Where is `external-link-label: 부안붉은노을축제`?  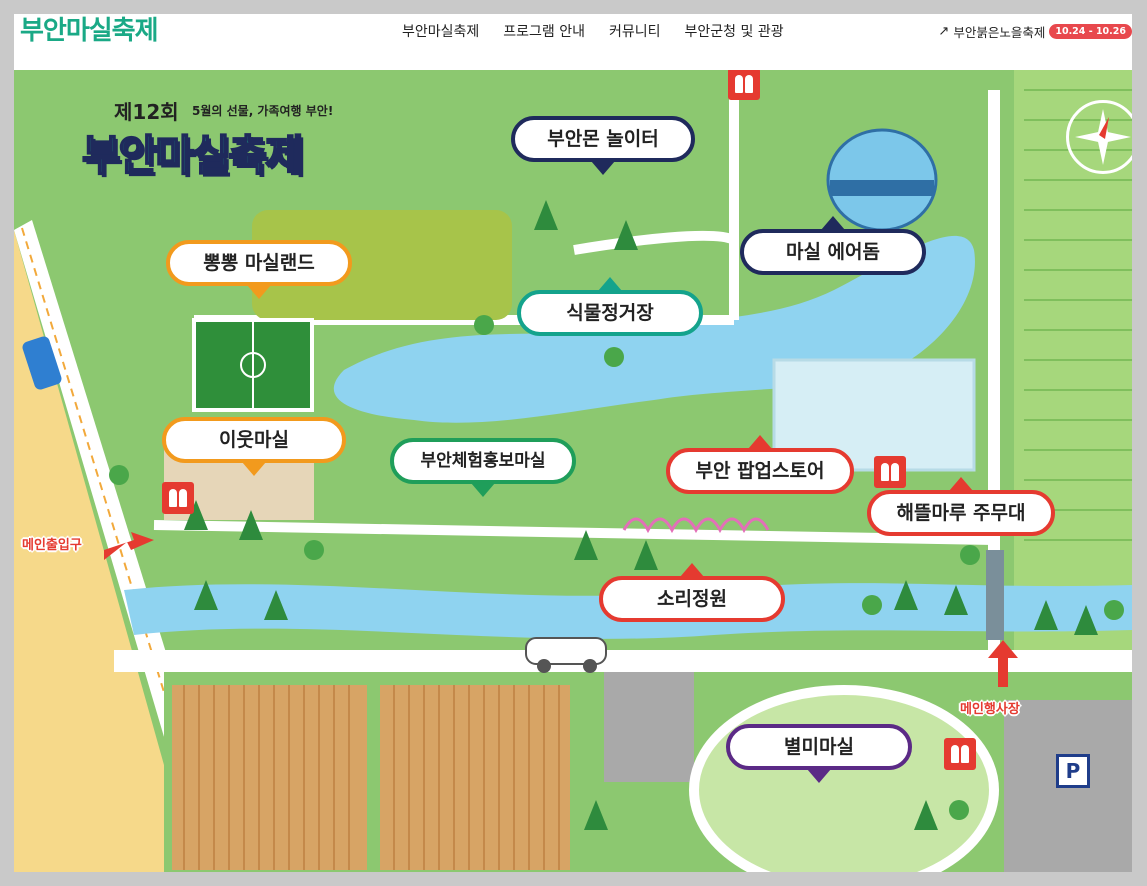
external-link-label: 부안붉은노을축제 is located at coordinates (999, 32).